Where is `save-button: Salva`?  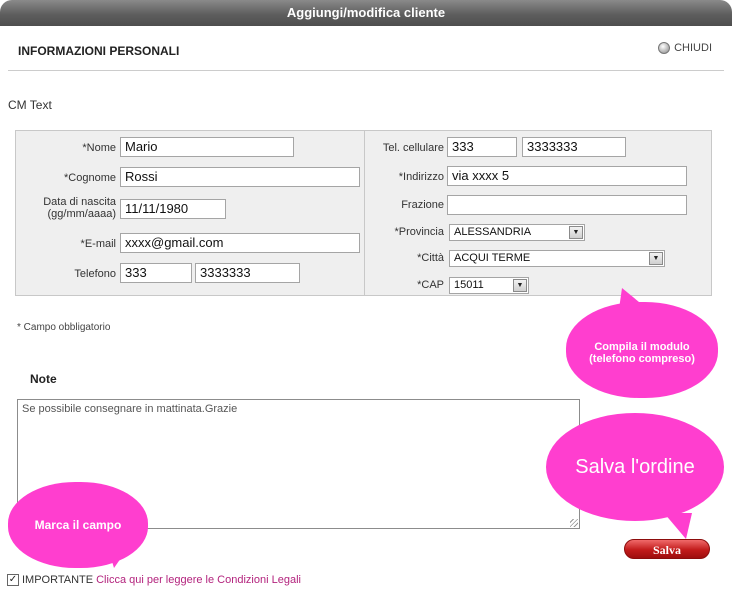 save-button: Salva is located at coordinates (667, 549).